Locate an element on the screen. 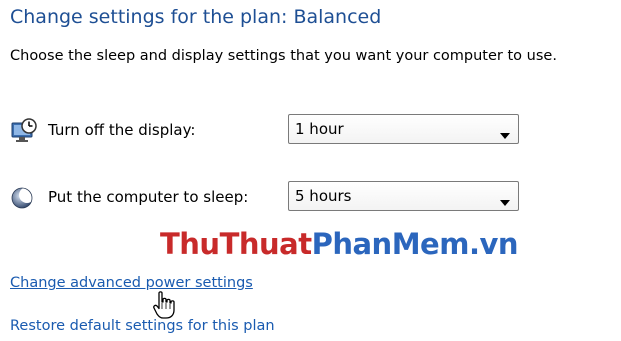 The width and height of the screenshot is (621, 341). watermark-part2: PhanMem is located at coordinates (390, 244).